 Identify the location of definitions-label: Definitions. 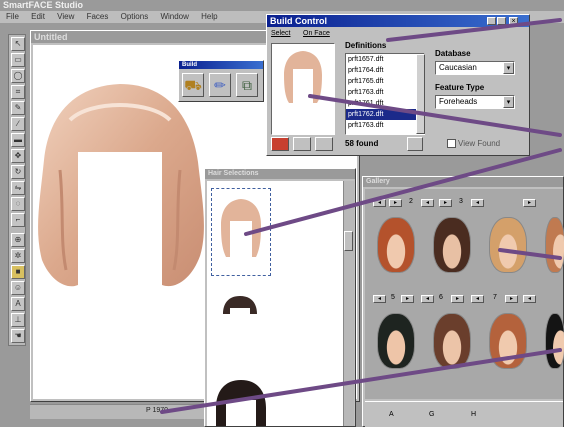
(366, 45).